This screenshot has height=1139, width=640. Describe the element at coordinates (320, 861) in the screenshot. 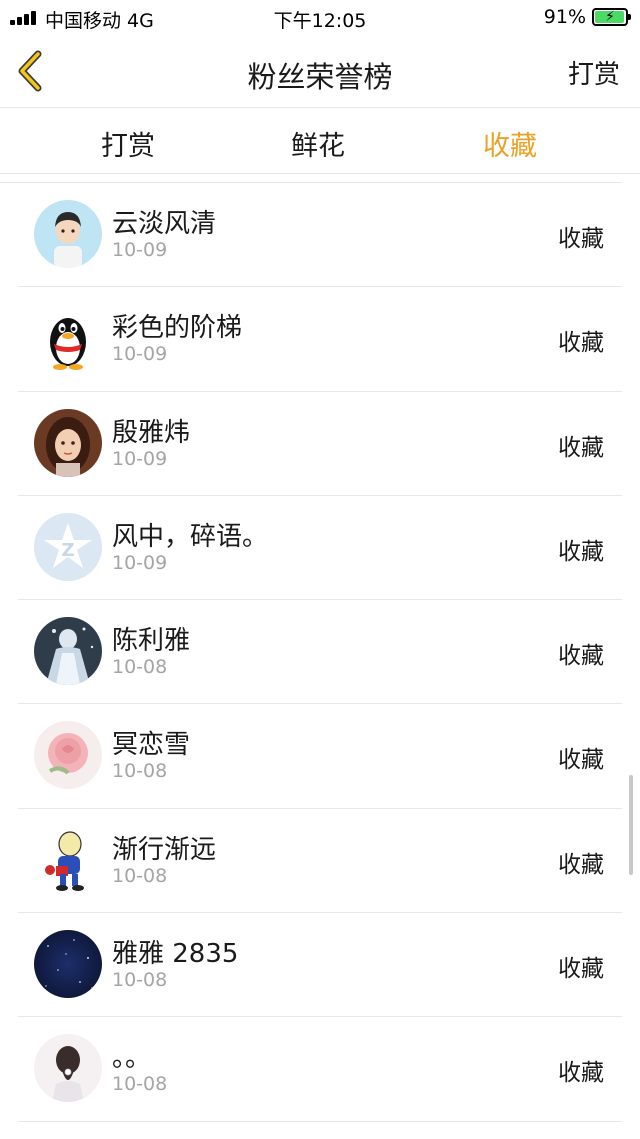

I see `fan-row: 渐行渐远 10-08 收藏` at that location.